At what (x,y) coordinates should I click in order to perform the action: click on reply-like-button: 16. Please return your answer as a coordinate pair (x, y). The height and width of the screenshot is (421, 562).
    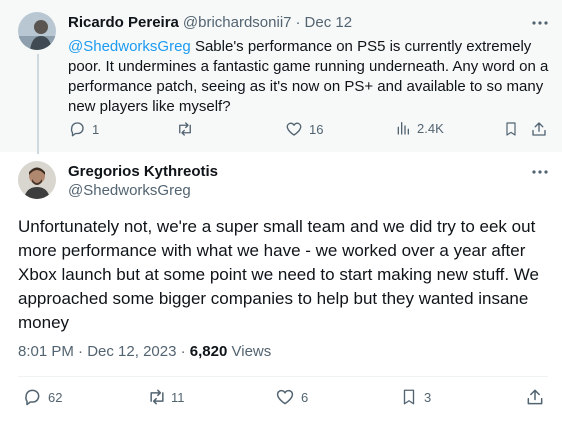
    Looking at the image, I should click on (304, 129).